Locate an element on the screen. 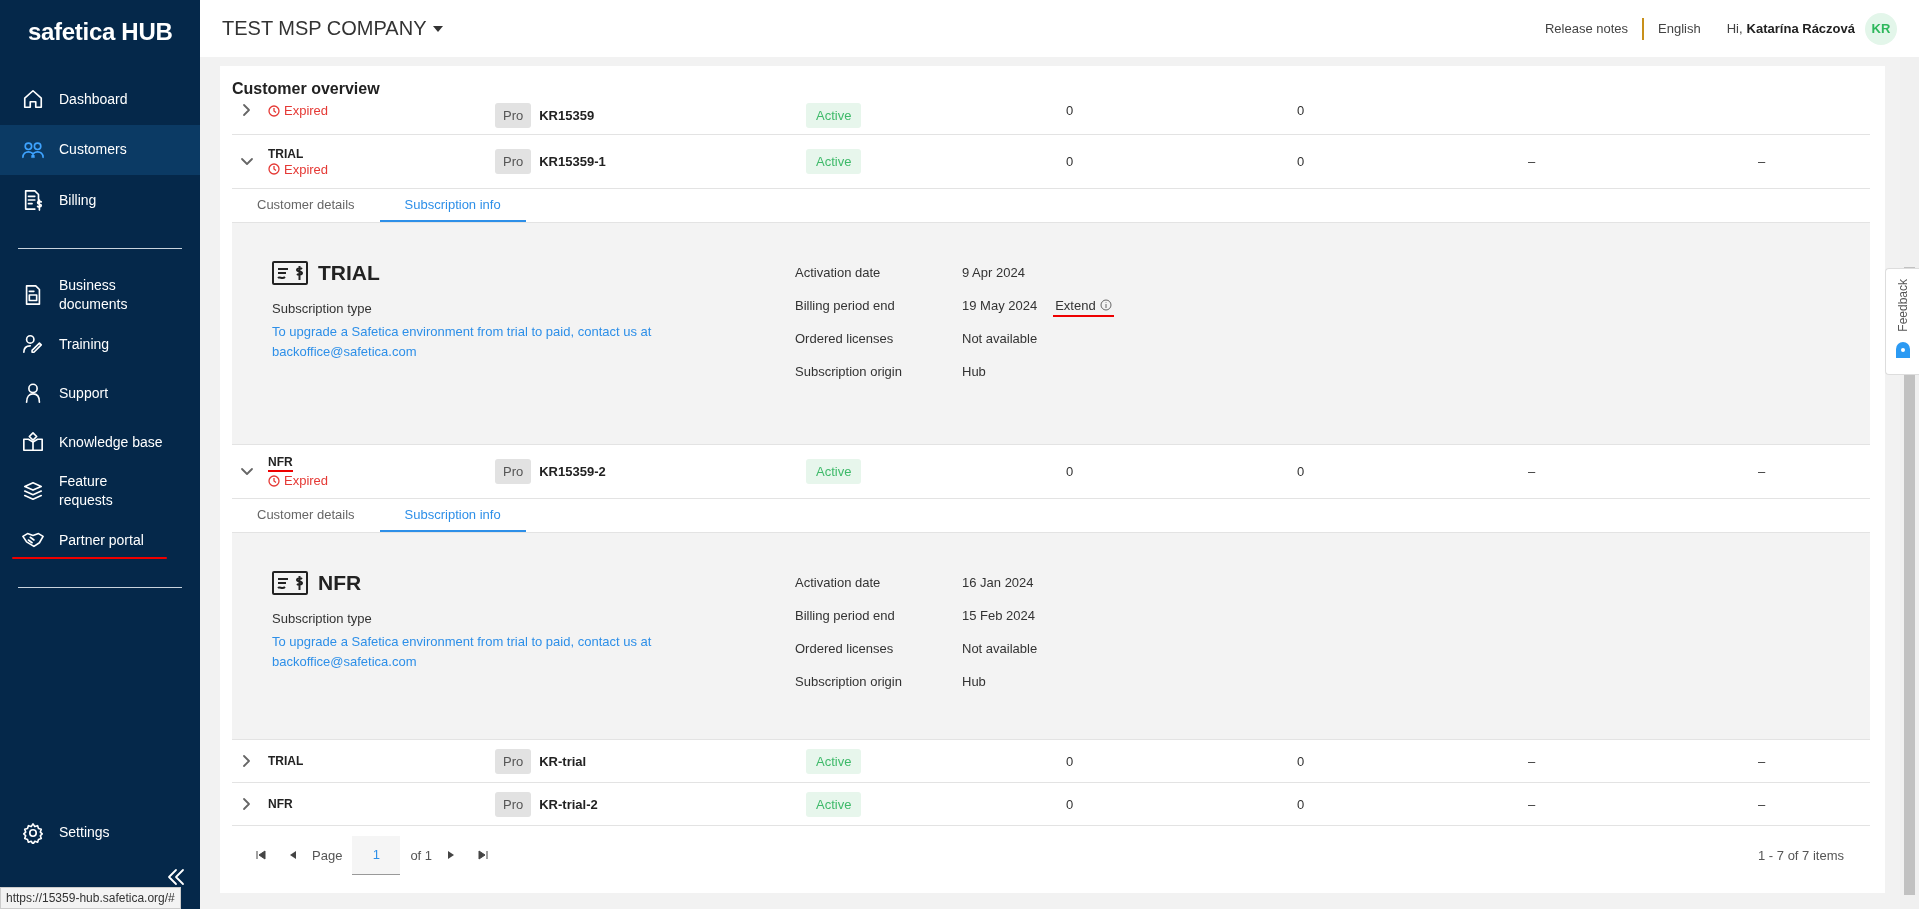 The image size is (1919, 909). home-icon is located at coordinates (33, 99).